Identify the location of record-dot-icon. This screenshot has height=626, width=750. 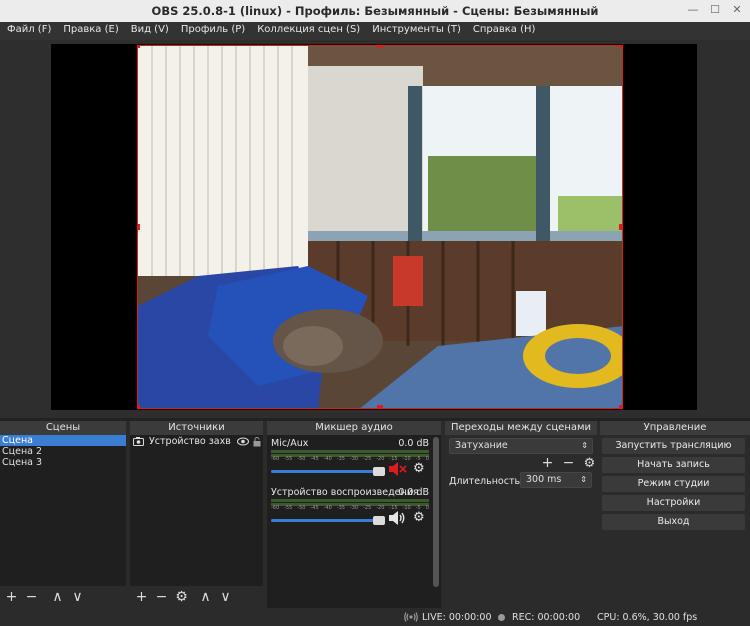
(501, 617).